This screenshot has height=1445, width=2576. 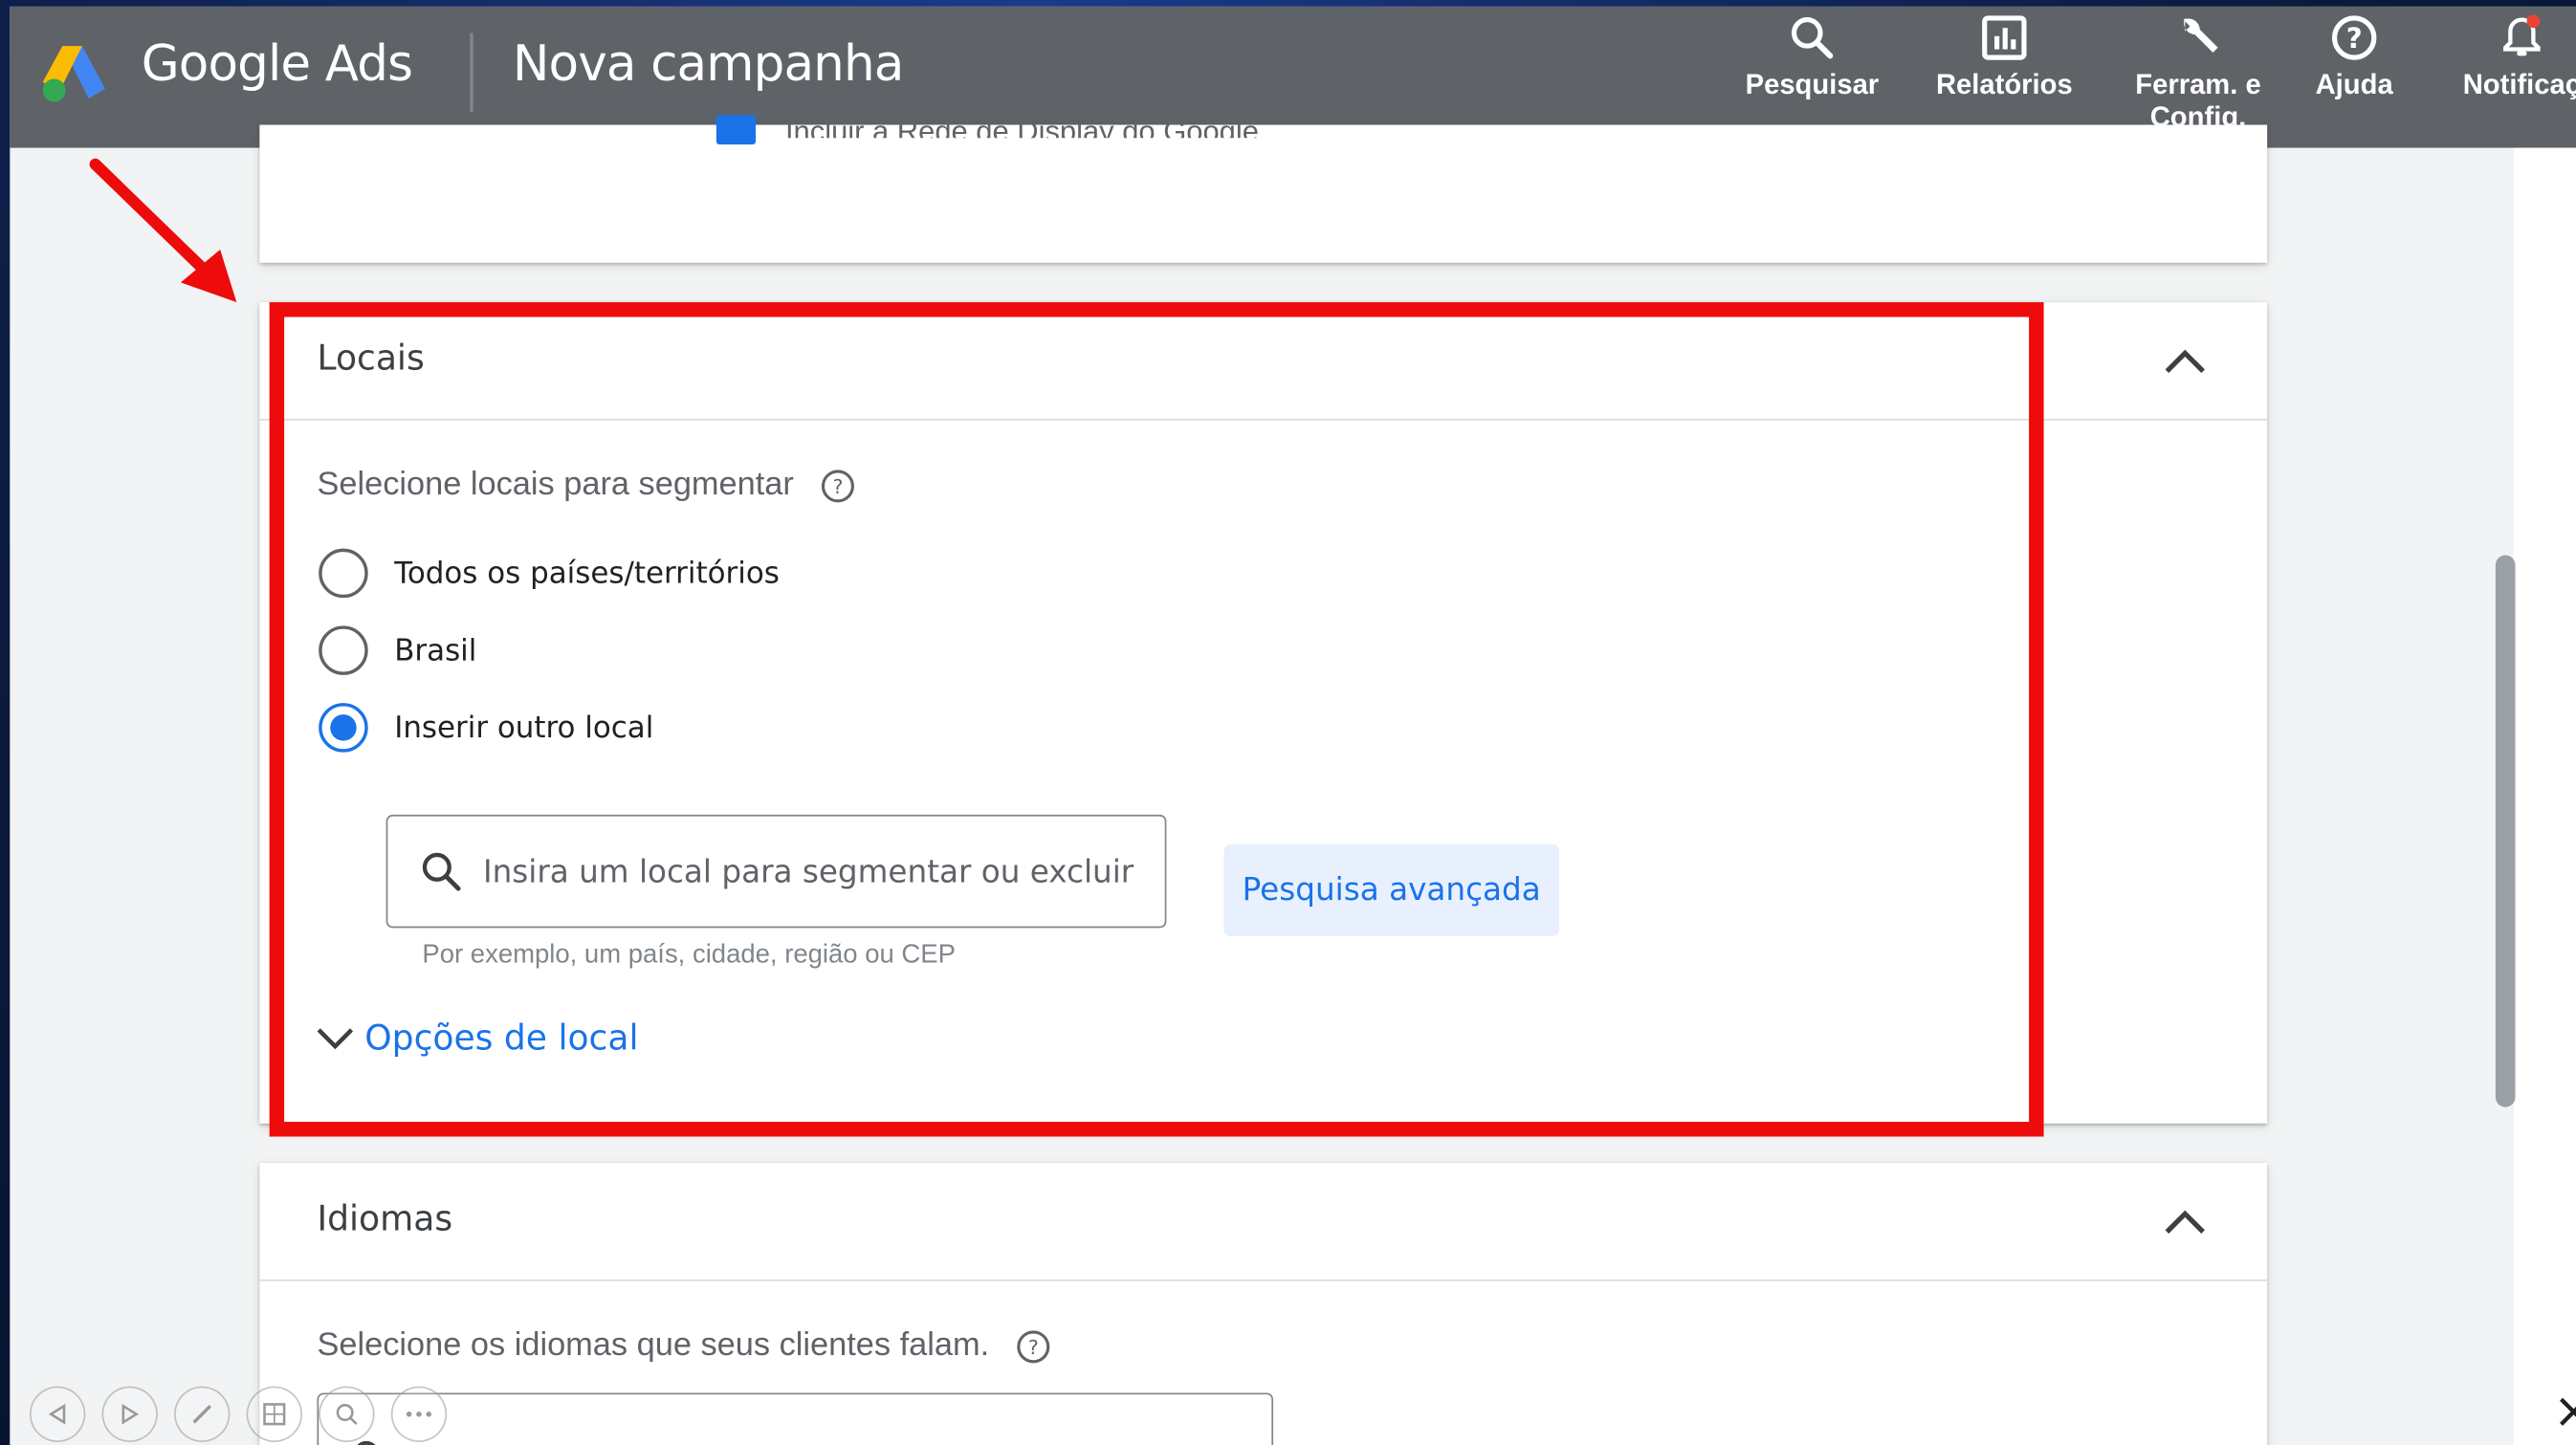 I want to click on pen-tool-button, so click(x=202, y=1414).